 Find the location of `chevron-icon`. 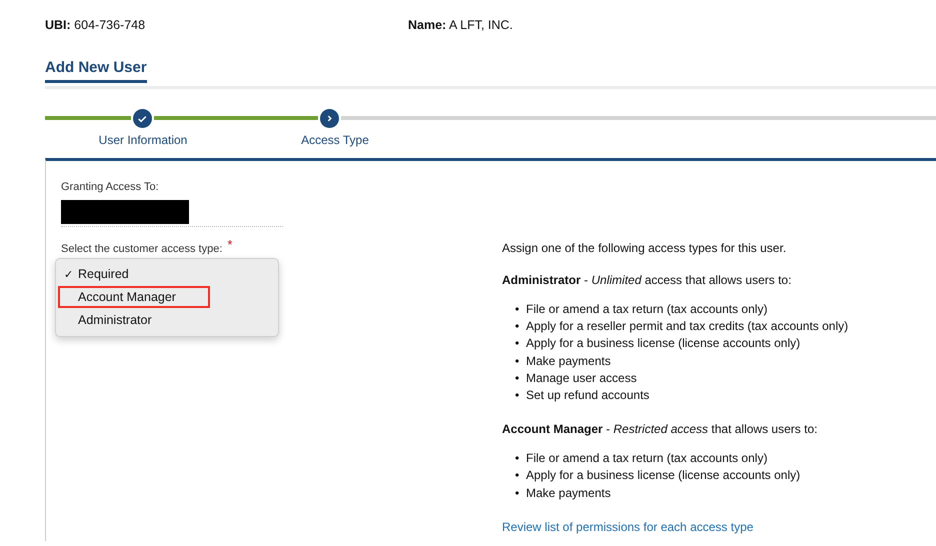

chevron-icon is located at coordinates (329, 118).